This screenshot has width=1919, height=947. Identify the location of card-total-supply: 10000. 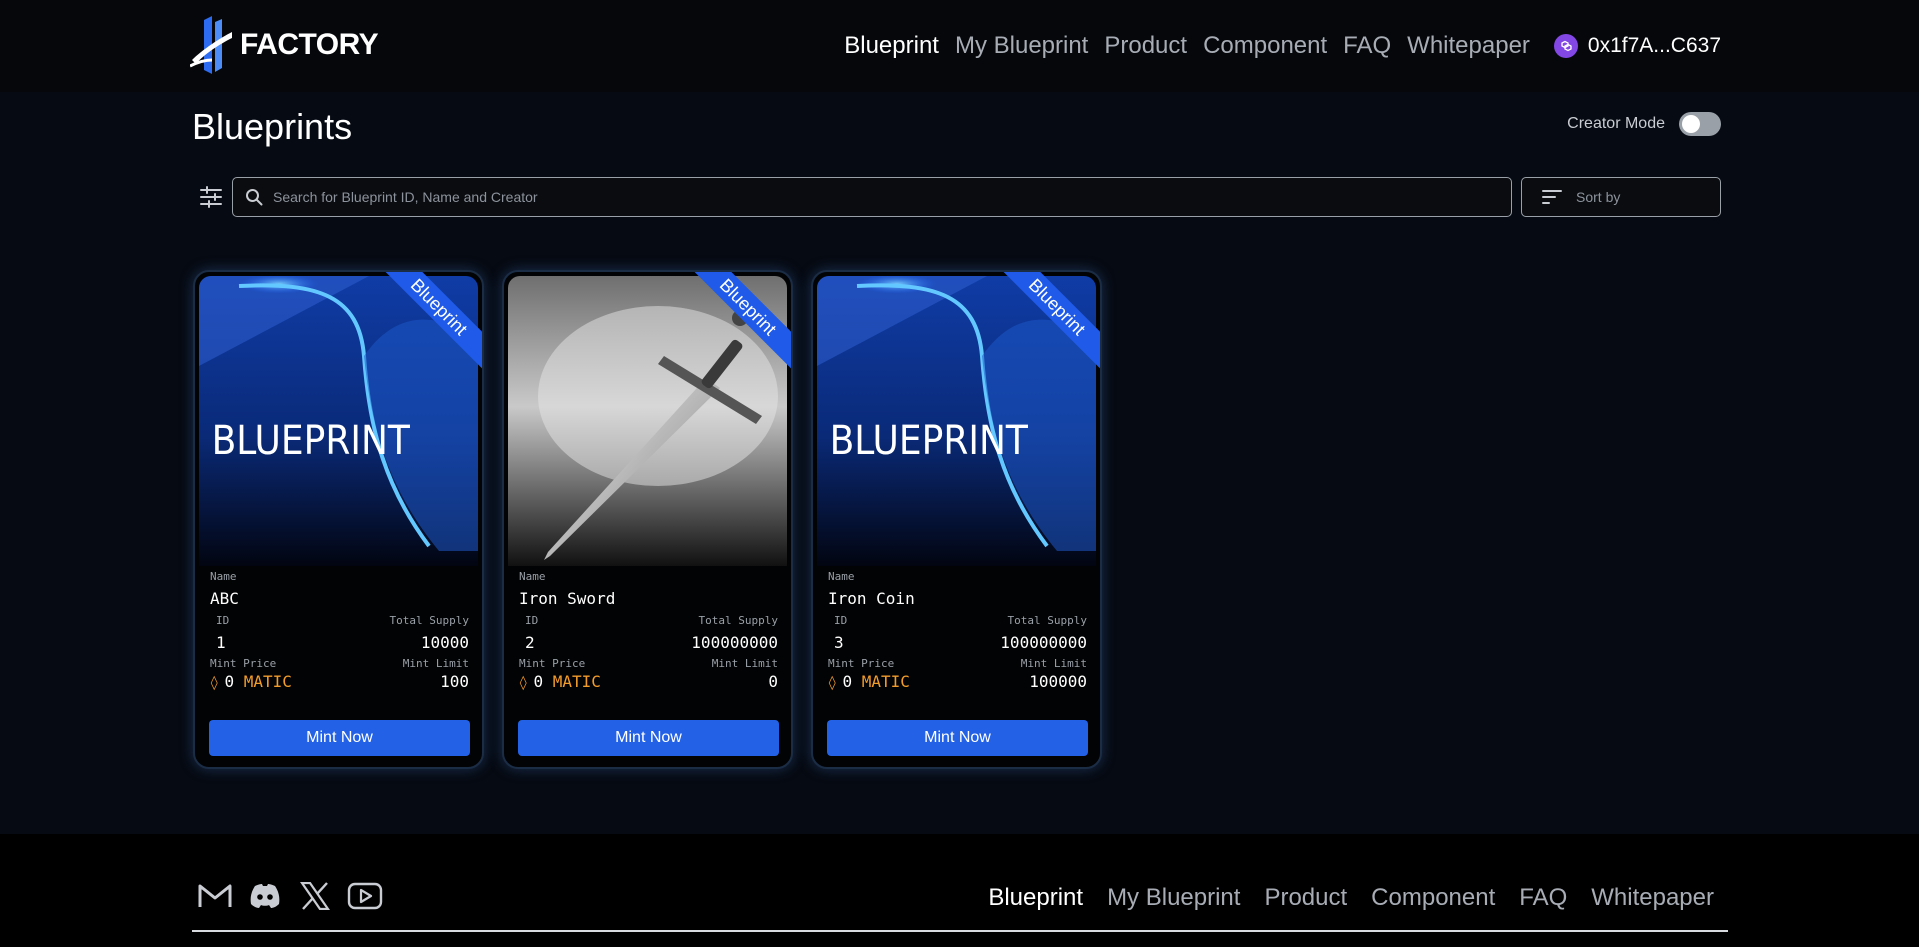
(444, 642).